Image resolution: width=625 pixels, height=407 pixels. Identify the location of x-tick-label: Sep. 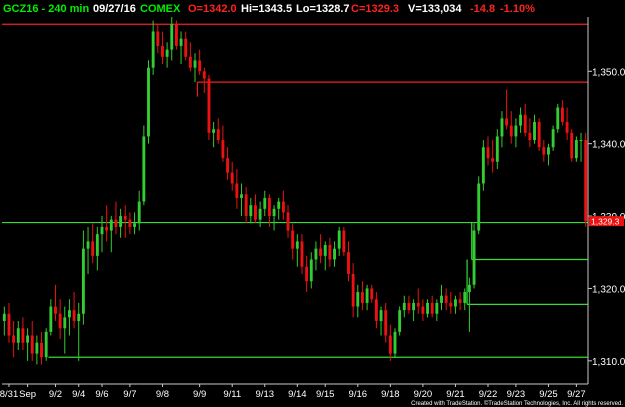
(27, 394).